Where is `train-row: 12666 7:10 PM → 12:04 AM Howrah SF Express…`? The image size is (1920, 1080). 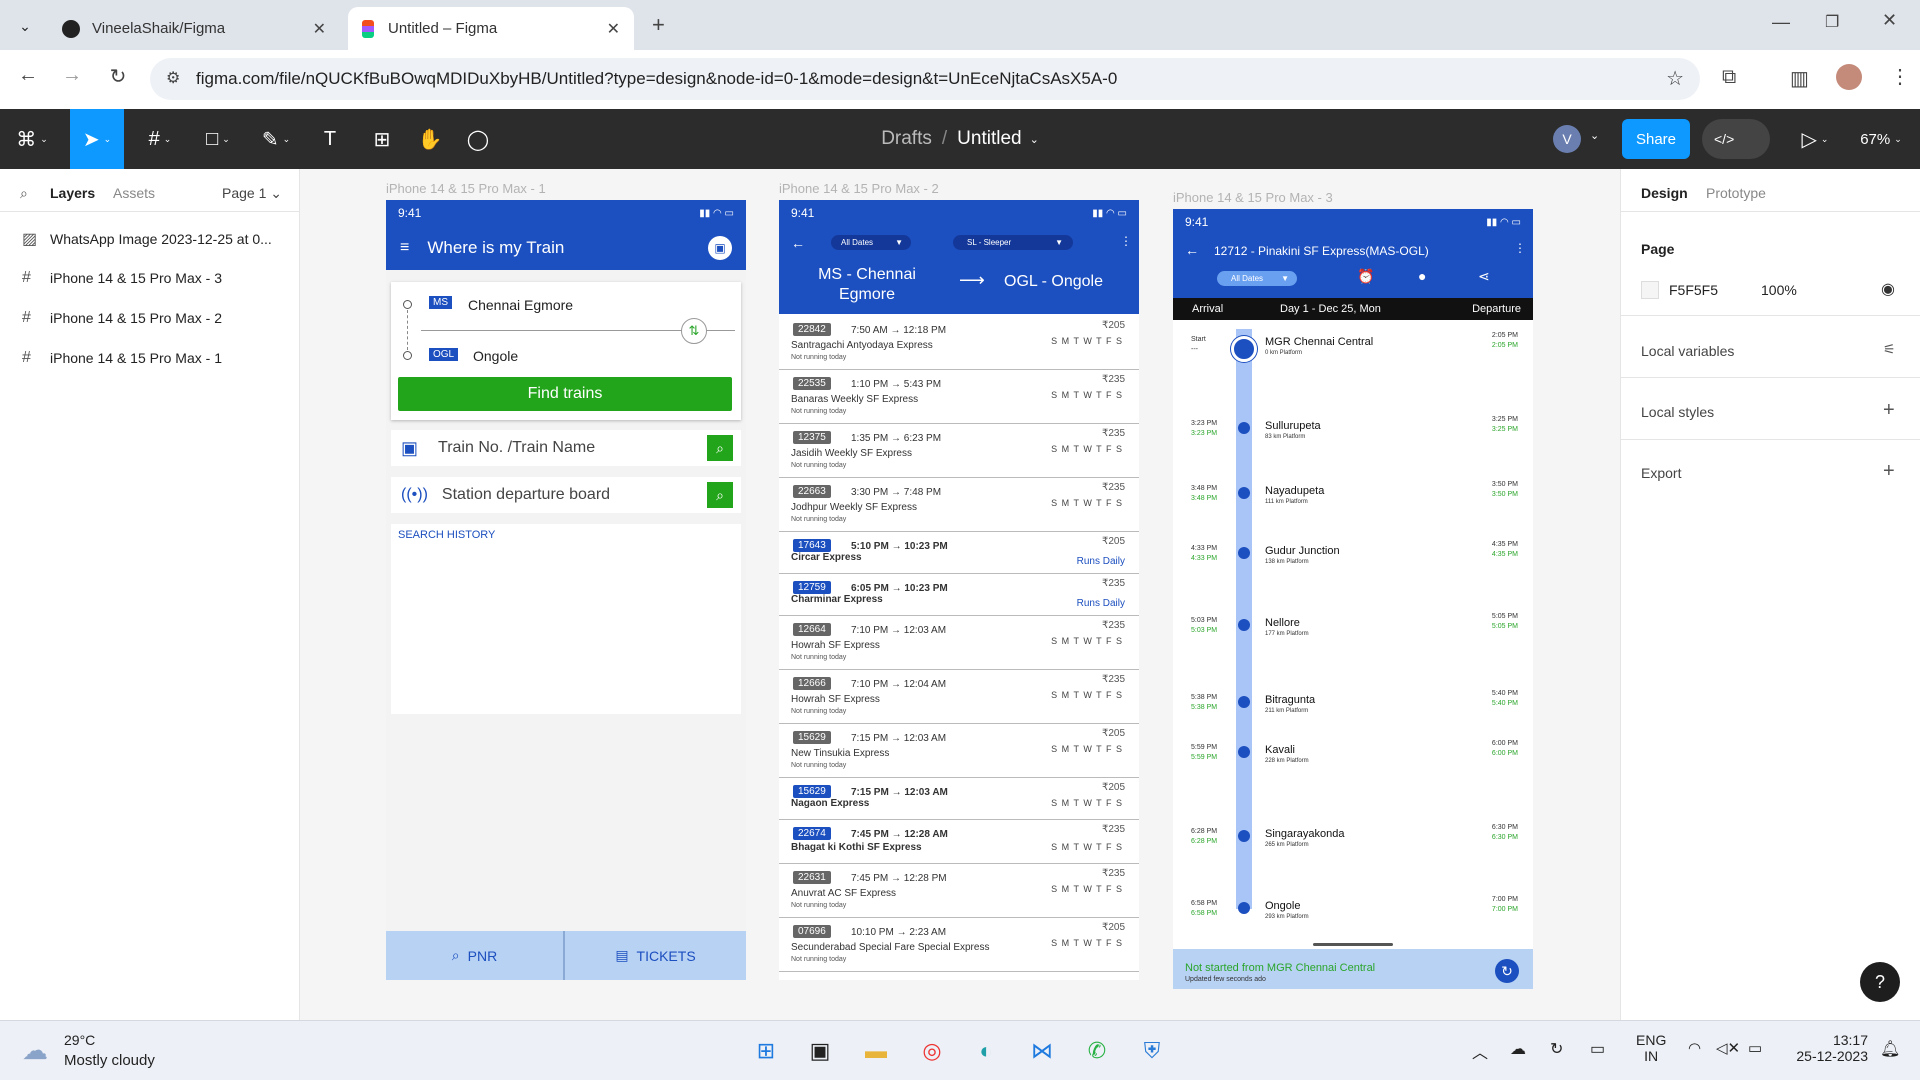 train-row: 12666 7:10 PM → 12:04 AM Howrah SF Express… is located at coordinates (959, 697).